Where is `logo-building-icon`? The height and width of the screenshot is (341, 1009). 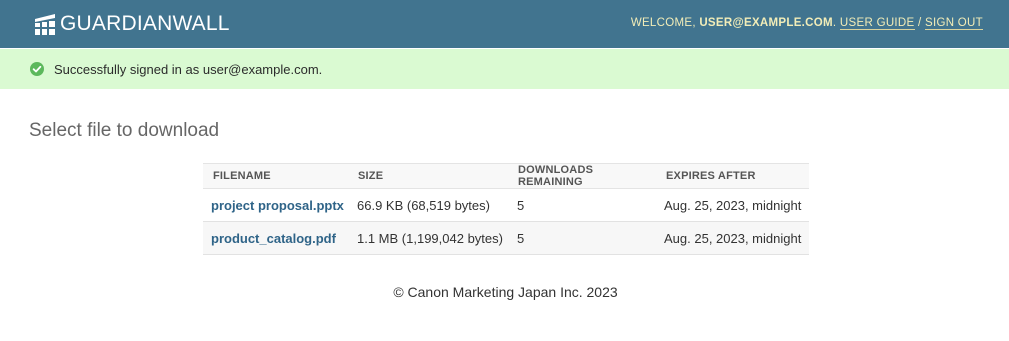 logo-building-icon is located at coordinates (45, 24).